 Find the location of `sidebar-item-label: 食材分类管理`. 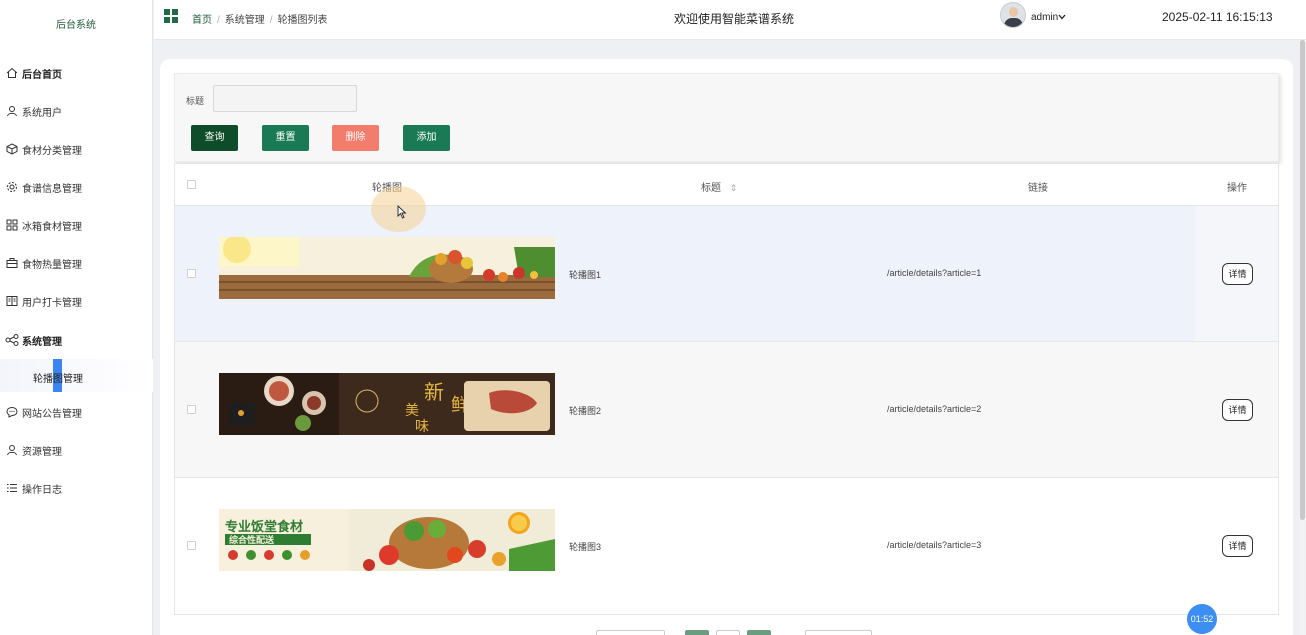

sidebar-item-label: 食材分类管理 is located at coordinates (52, 151).